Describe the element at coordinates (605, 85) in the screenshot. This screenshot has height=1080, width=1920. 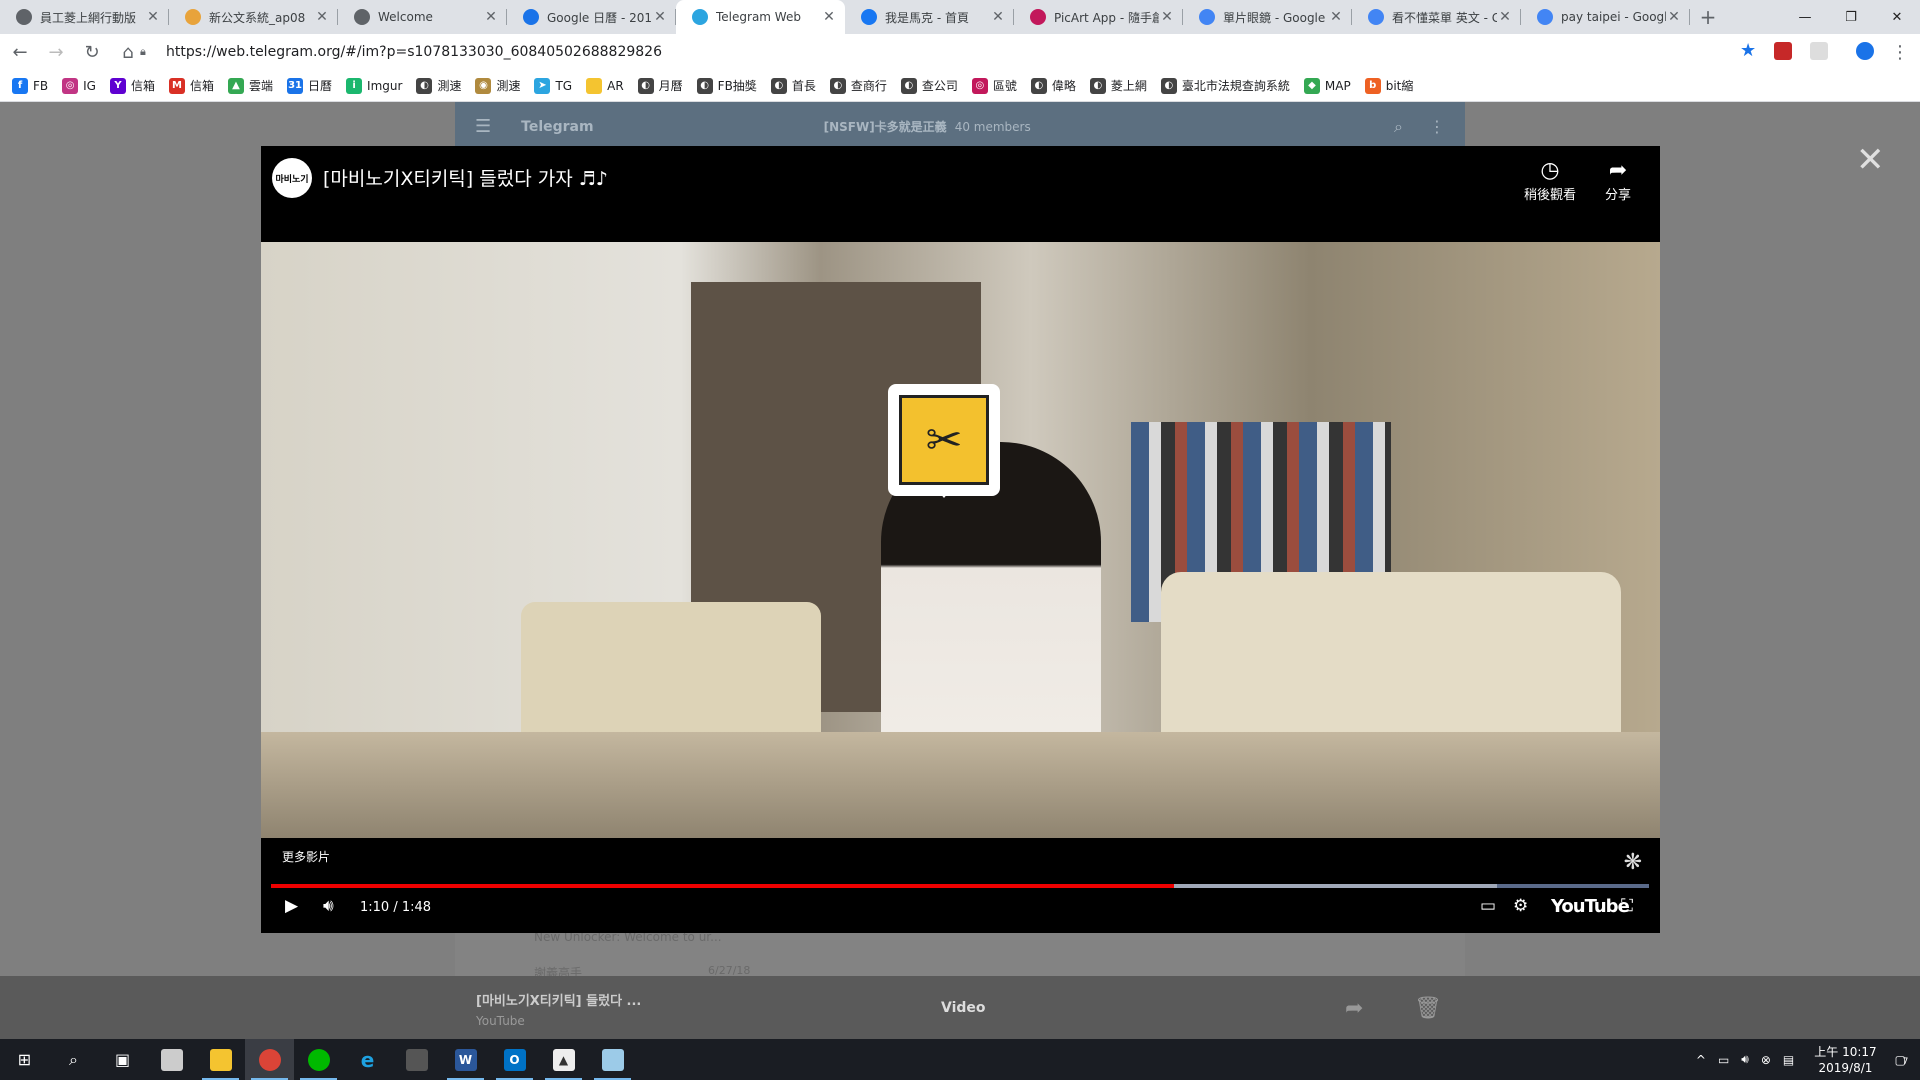
I see `bookmark-item: AR` at that location.